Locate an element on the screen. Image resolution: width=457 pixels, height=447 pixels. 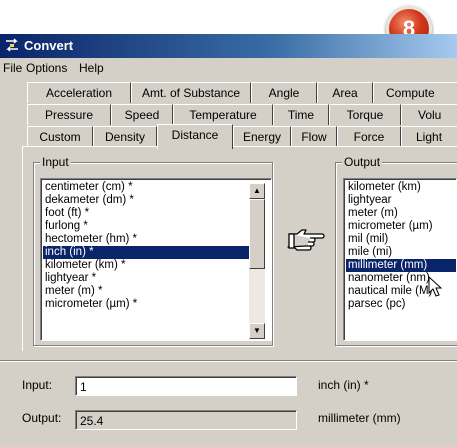
tab-time: Time is located at coordinates (301, 114).